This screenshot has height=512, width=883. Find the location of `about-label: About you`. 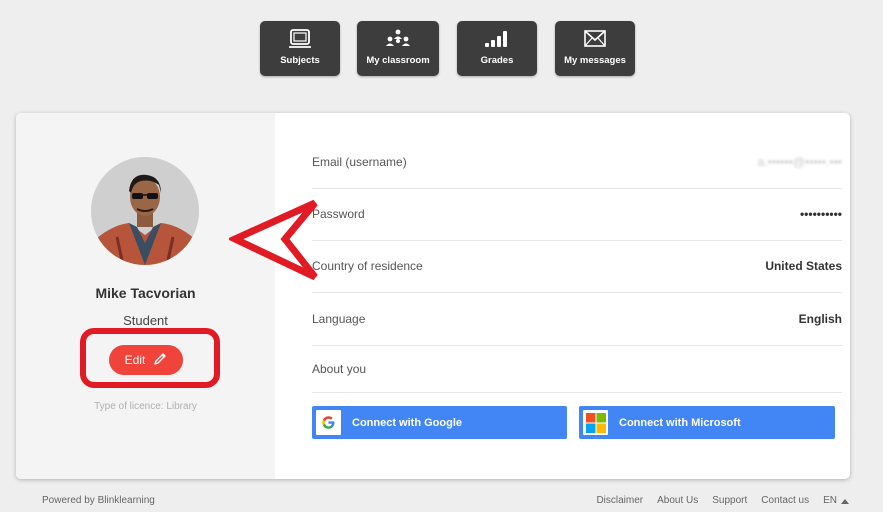

about-label: About you is located at coordinates (339, 369).